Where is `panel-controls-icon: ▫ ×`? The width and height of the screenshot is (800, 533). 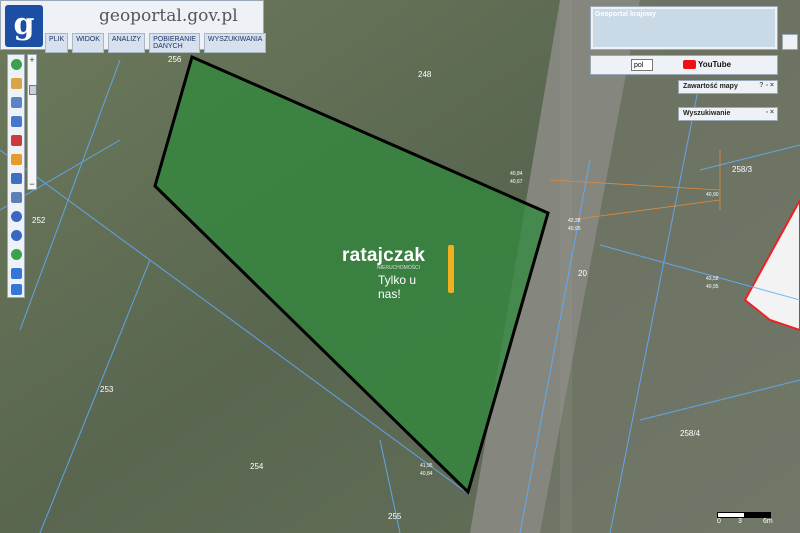 panel-controls-icon: ▫ × is located at coordinates (769, 112).